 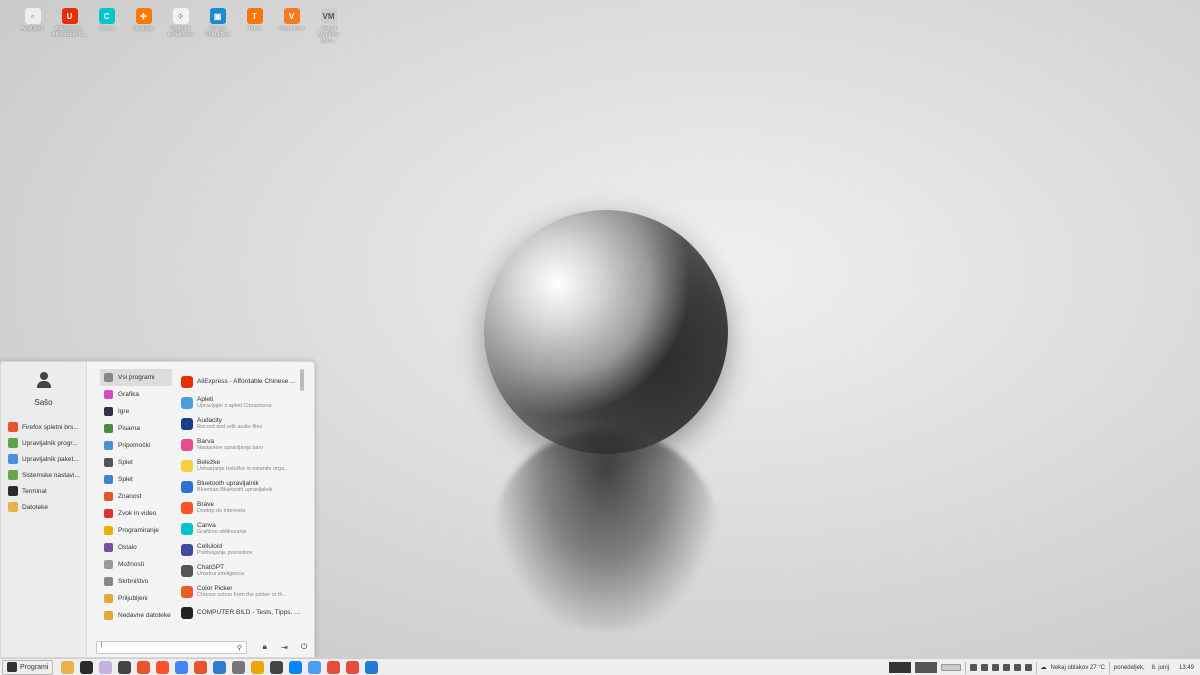 What do you see at coordinates (136, 547) in the screenshot?
I see `category-item: Ostalo` at bounding box center [136, 547].